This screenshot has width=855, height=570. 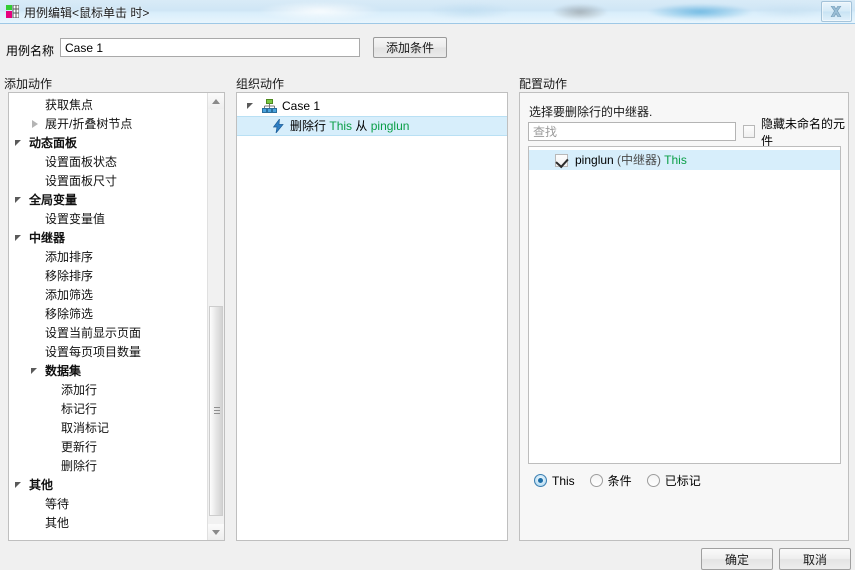 What do you see at coordinates (260, 84) in the screenshot?
I see `organize-action-heading: 组织动作` at bounding box center [260, 84].